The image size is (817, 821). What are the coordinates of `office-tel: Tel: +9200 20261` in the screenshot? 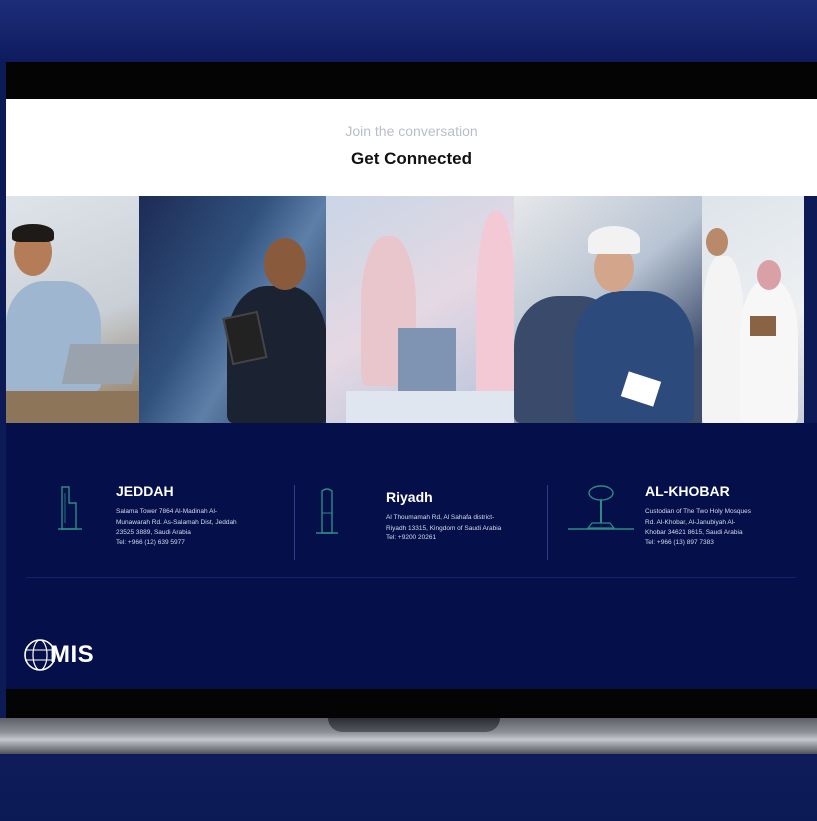 It's located at (411, 537).